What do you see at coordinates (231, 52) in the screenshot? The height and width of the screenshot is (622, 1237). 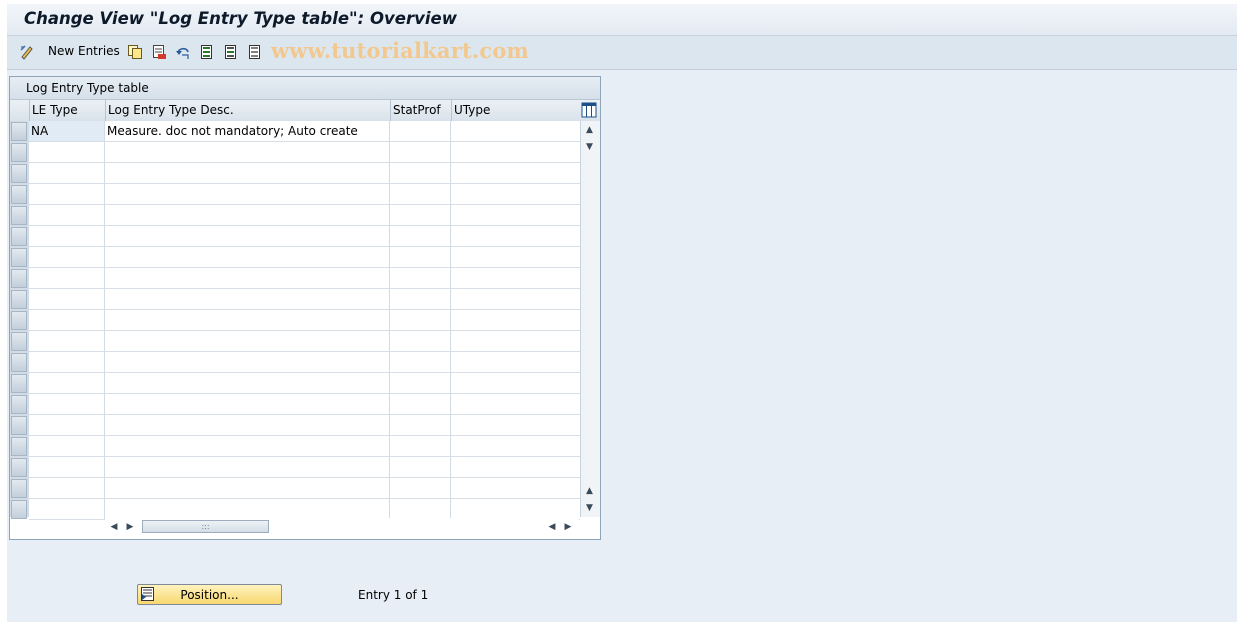 I see `select-block-icon` at bounding box center [231, 52].